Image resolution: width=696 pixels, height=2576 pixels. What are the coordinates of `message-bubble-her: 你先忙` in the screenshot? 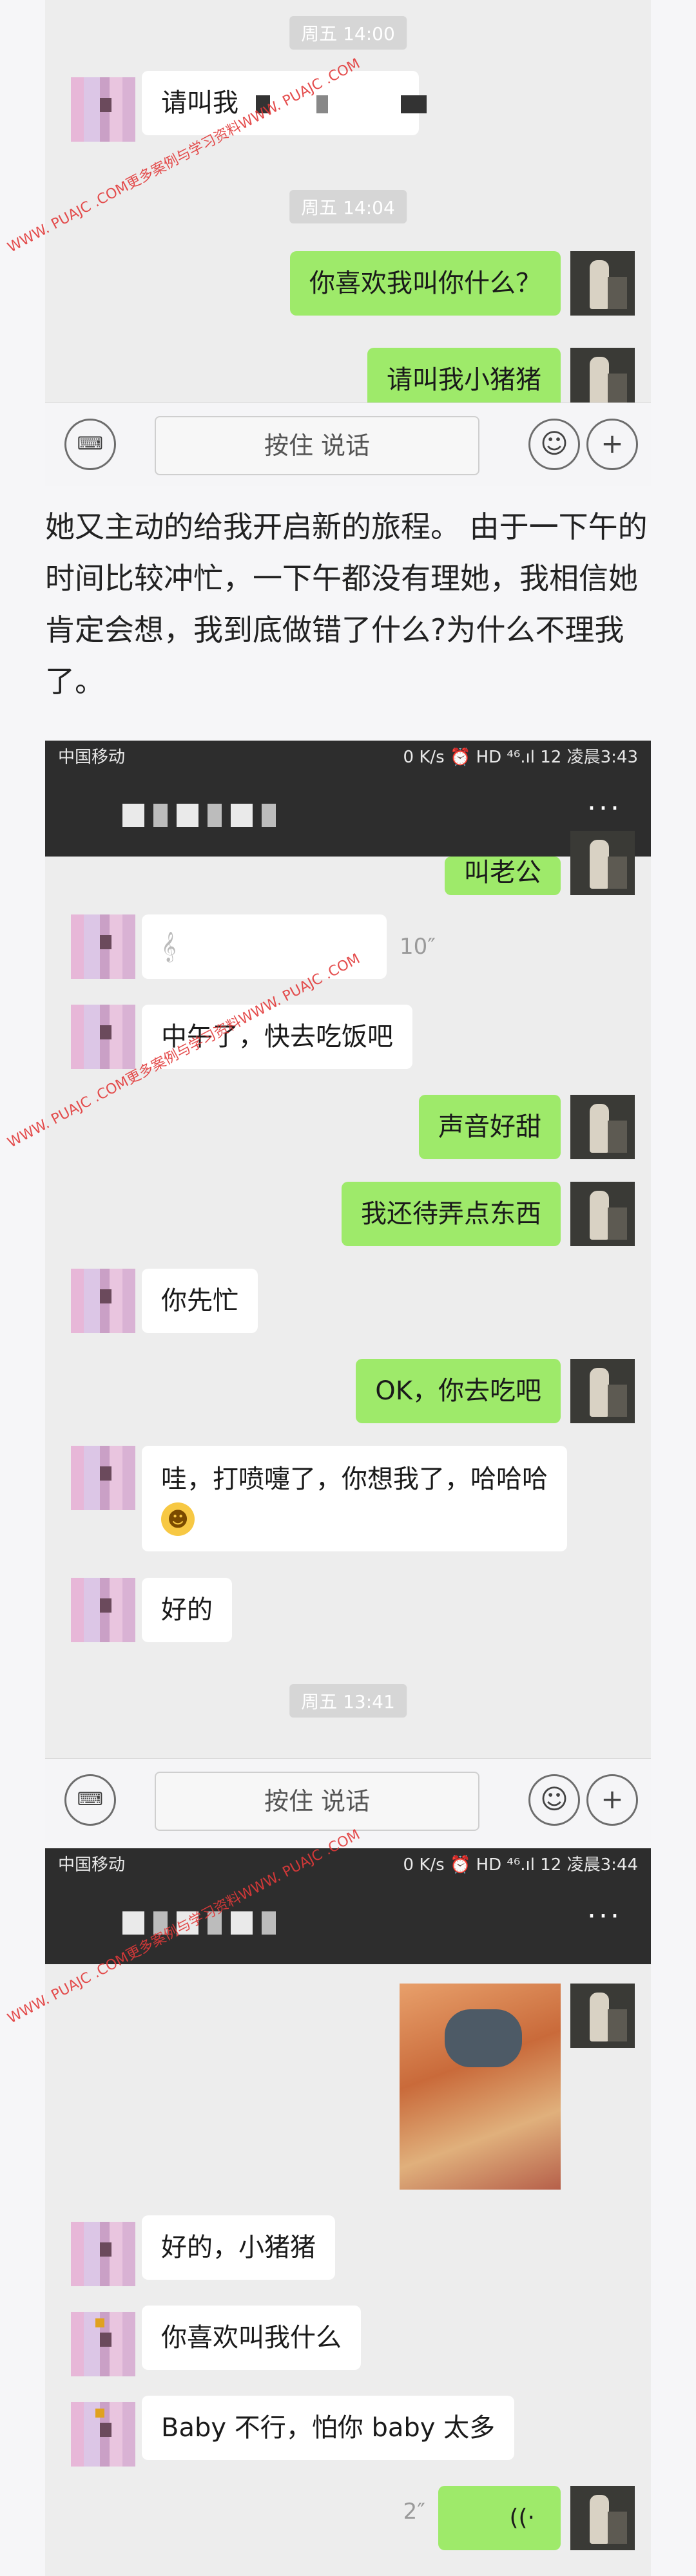 It's located at (200, 1301).